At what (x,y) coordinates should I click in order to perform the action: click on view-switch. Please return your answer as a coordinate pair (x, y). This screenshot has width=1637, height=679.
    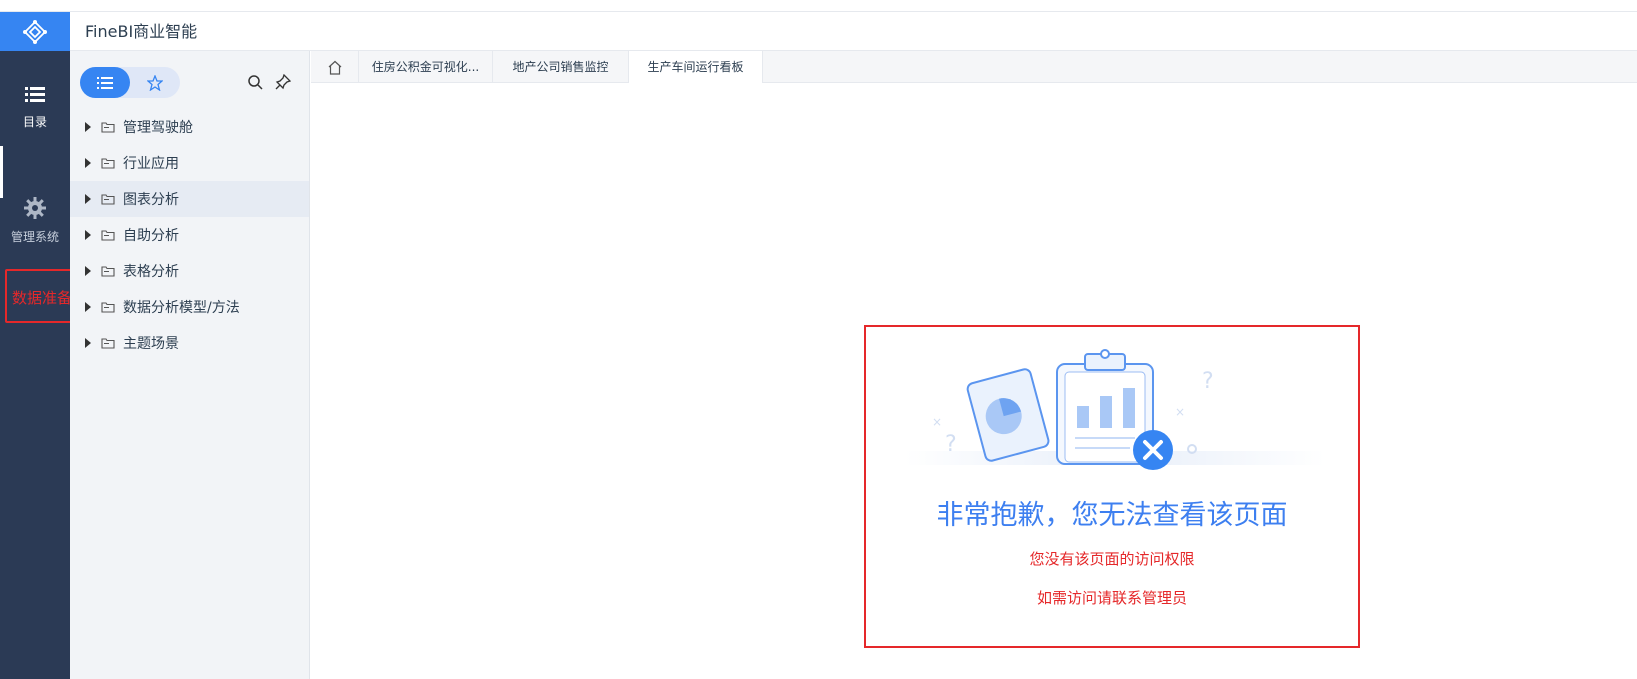
    Looking at the image, I should click on (130, 82).